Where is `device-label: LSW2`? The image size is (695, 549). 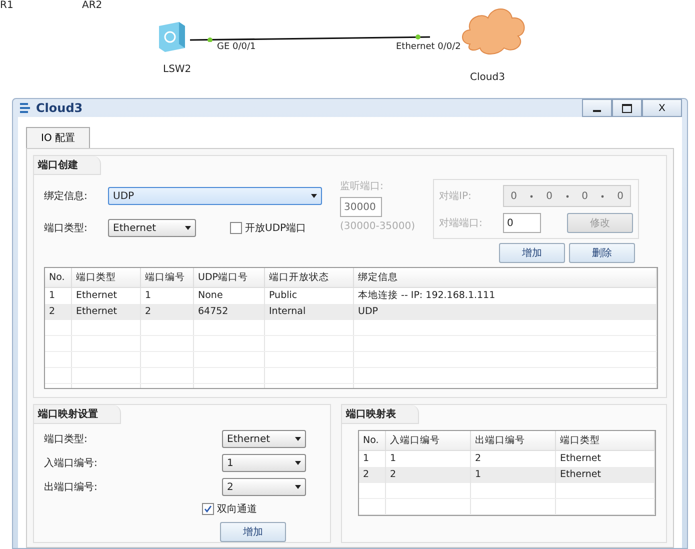 device-label: LSW2 is located at coordinates (177, 69).